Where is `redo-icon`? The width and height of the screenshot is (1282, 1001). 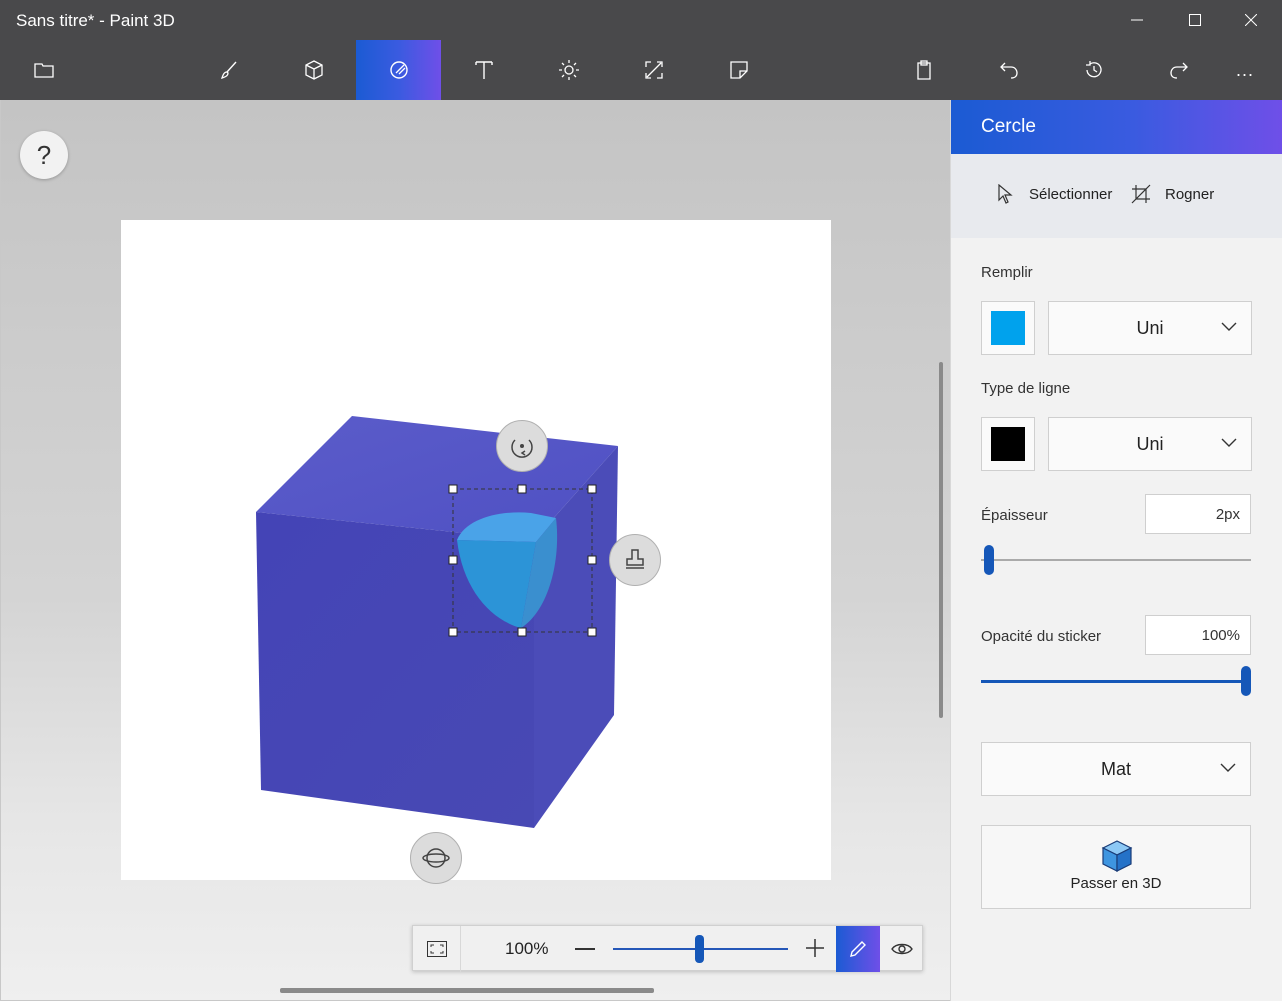 redo-icon is located at coordinates (1178, 70).